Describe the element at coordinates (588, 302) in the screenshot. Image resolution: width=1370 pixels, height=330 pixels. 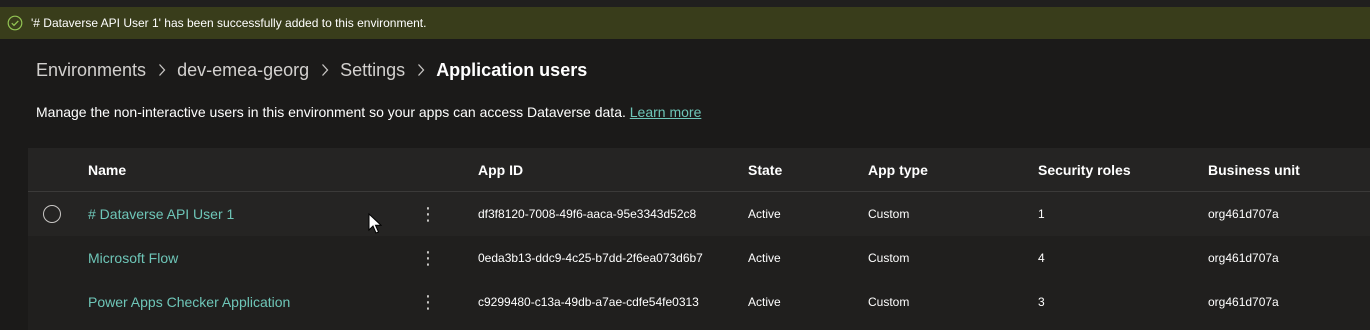
I see `app-id-cell: c9299480-c13a-49db-a7ae-cdfe54fe0313` at that location.